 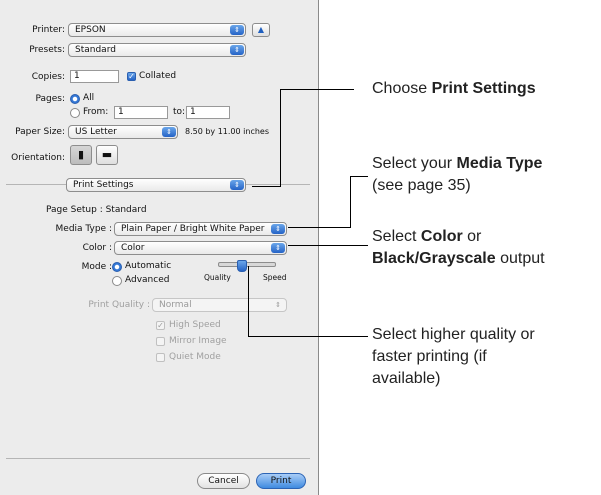 I want to click on disclosure-button: ▲, so click(x=261, y=30).